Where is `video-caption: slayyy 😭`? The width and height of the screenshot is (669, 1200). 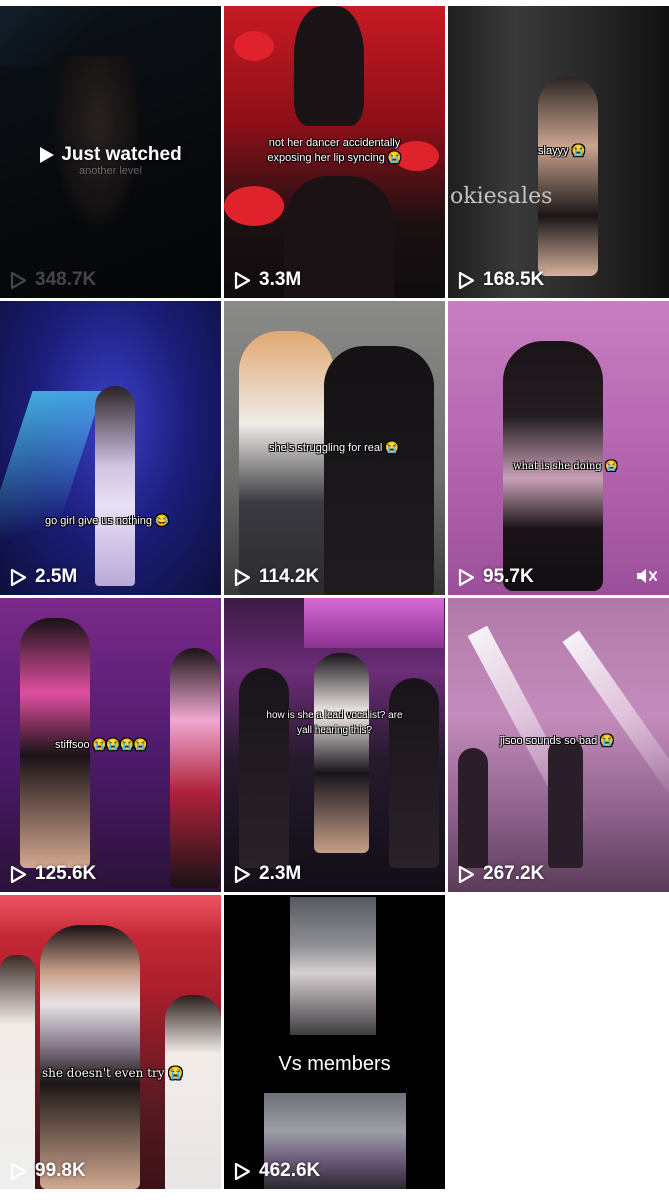 video-caption: slayyy 😭 is located at coordinates (562, 151).